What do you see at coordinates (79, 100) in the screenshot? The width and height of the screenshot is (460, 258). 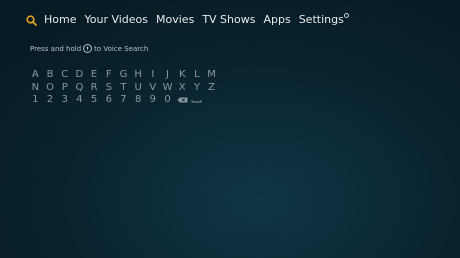 I see `key-4: 4` at bounding box center [79, 100].